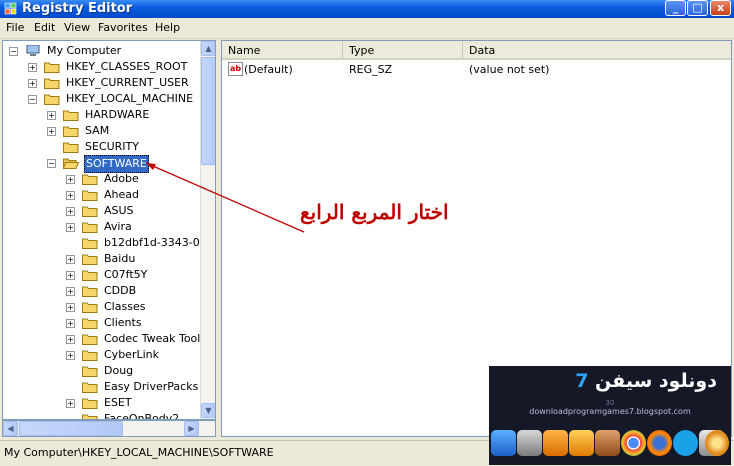 The height and width of the screenshot is (466, 734). Describe the element at coordinates (582, 381) in the screenshot. I see `watermark-number: 7` at that location.